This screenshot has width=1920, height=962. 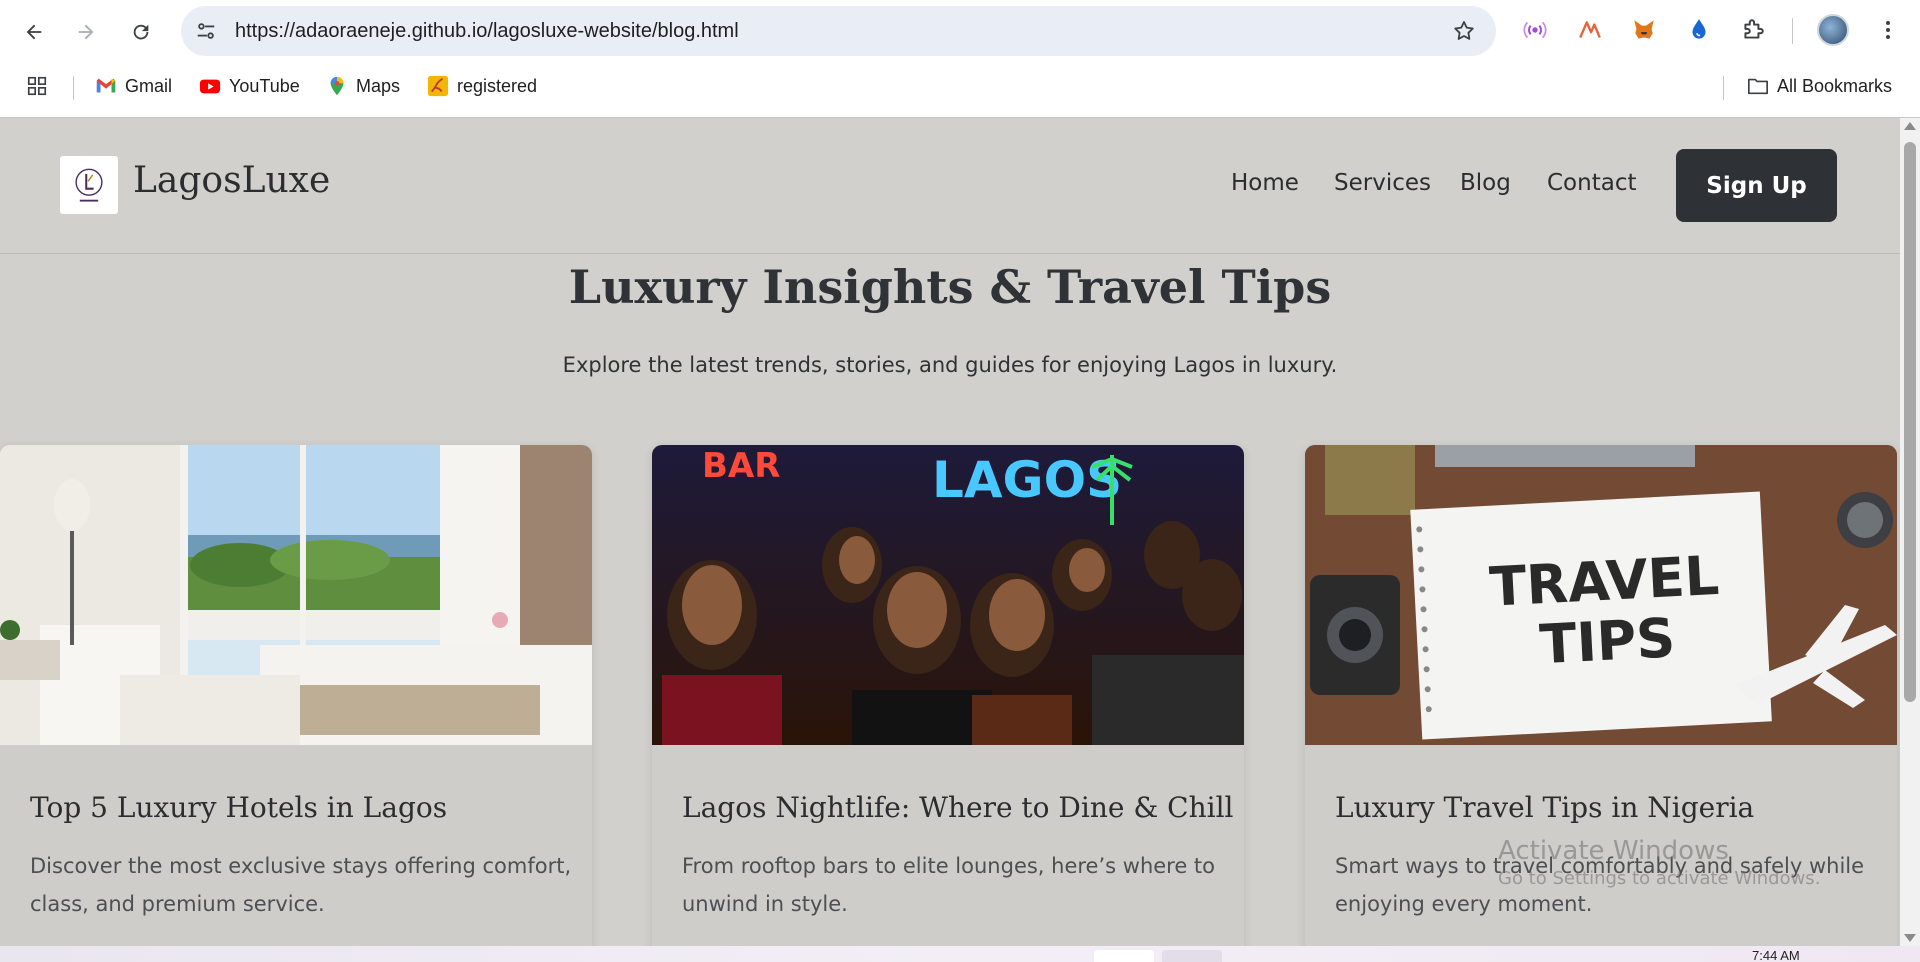 What do you see at coordinates (1607, 641) in the screenshot?
I see `notebook-text-tips: TIPS` at bounding box center [1607, 641].